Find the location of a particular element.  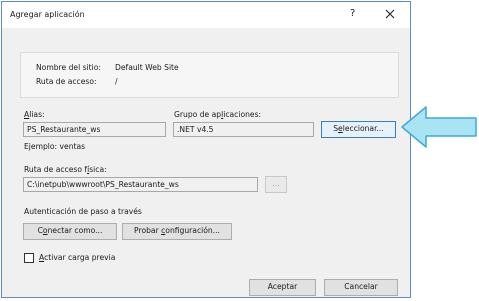

close-icon is located at coordinates (390, 14).